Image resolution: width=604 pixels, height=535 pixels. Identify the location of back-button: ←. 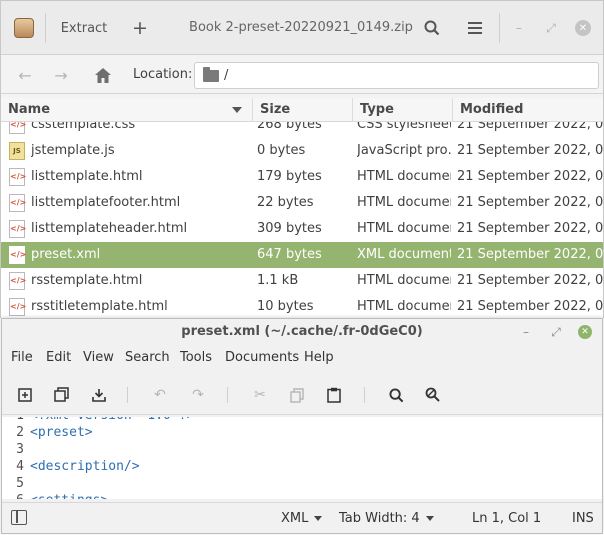
(25, 75).